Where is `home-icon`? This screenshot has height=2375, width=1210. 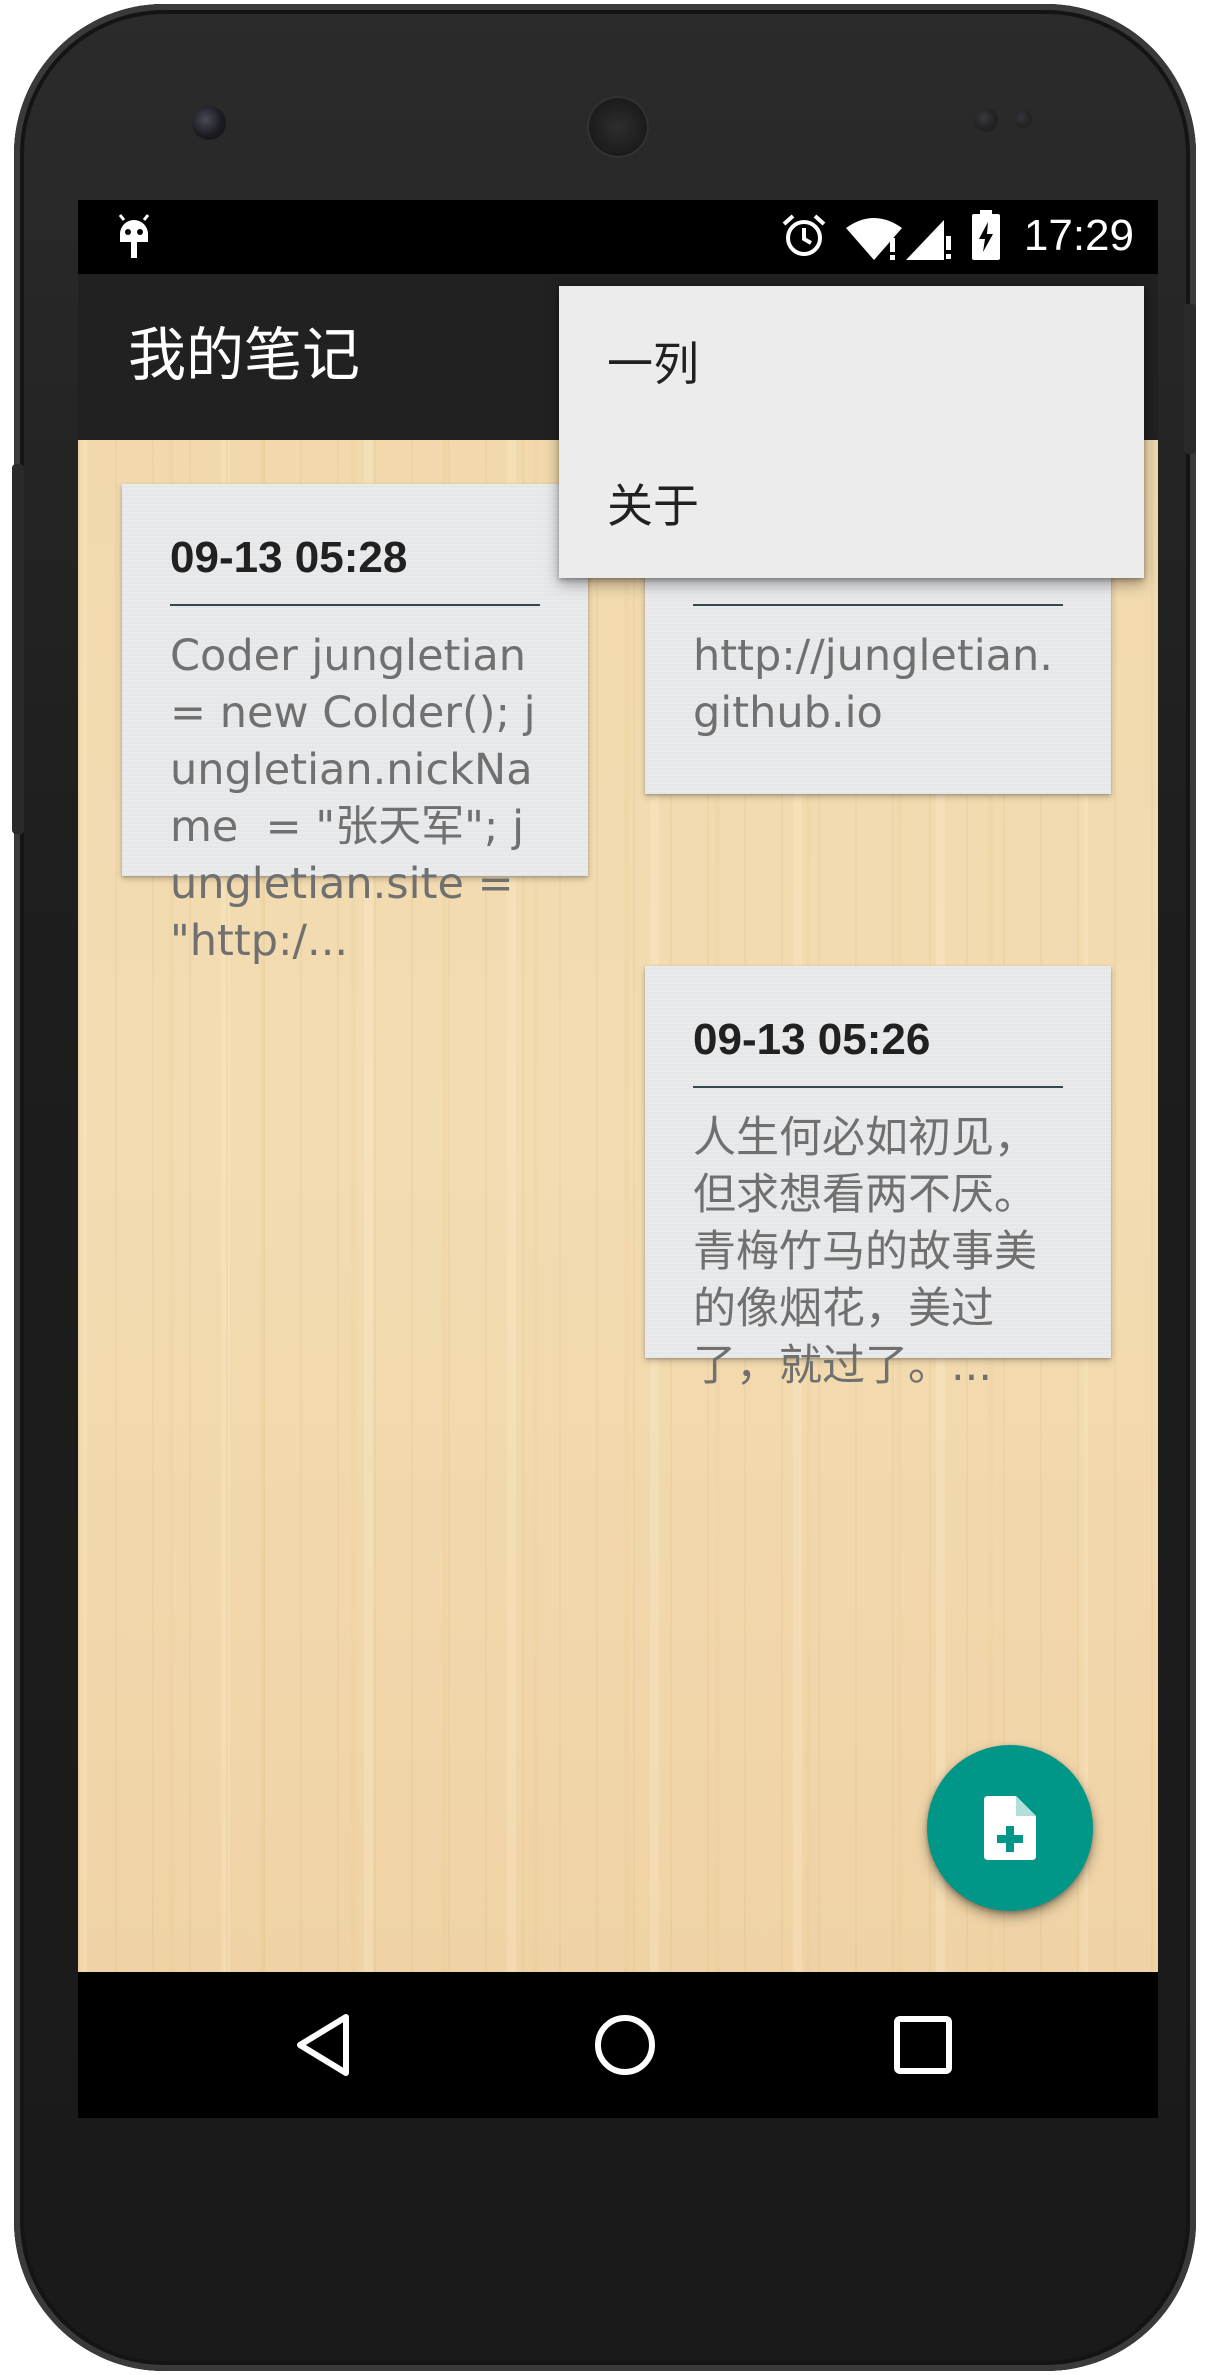 home-icon is located at coordinates (625, 2045).